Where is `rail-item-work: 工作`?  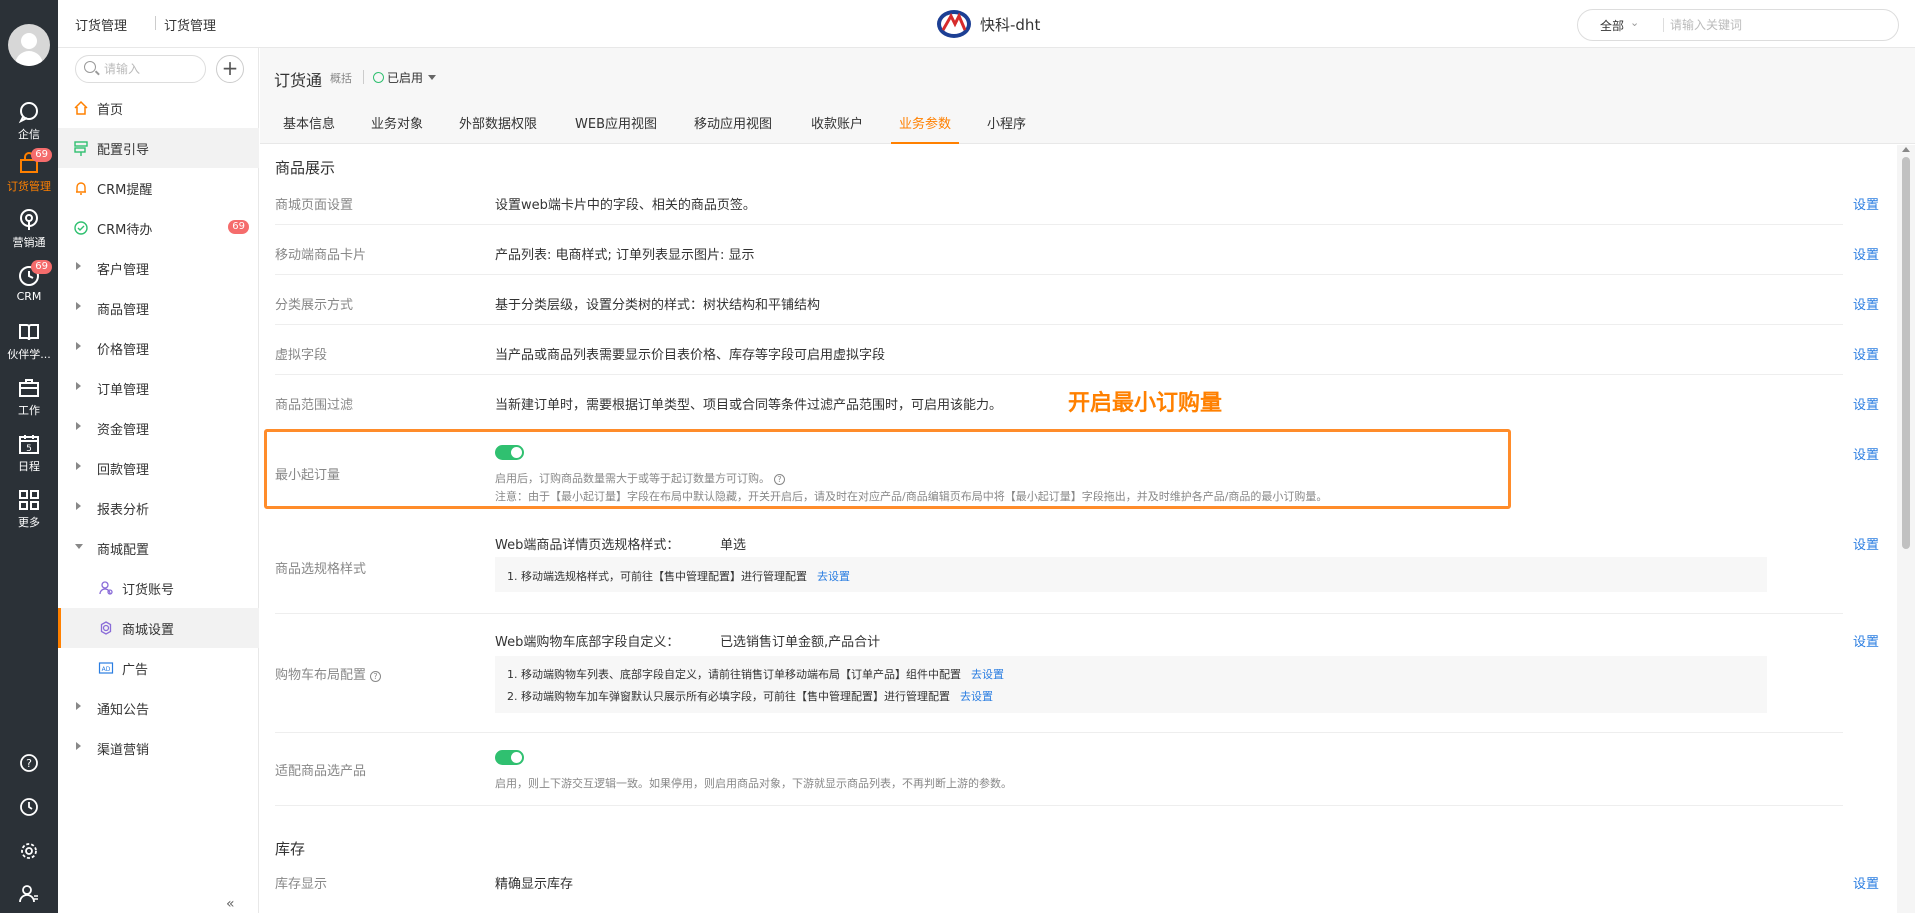 rail-item-work: 工作 is located at coordinates (29, 398).